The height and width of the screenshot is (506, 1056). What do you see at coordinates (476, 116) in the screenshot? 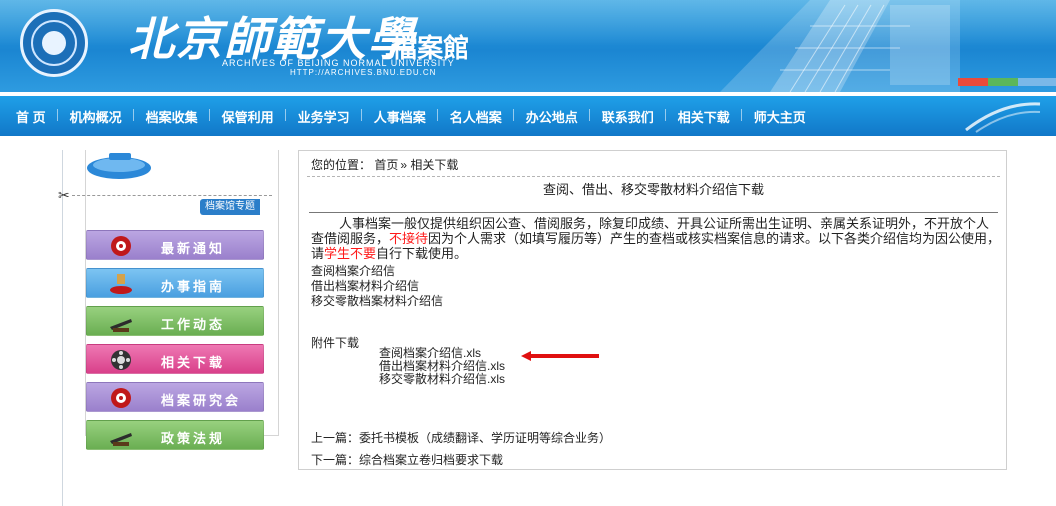
I see `nav-celebrity-archives: 名人档案` at bounding box center [476, 116].